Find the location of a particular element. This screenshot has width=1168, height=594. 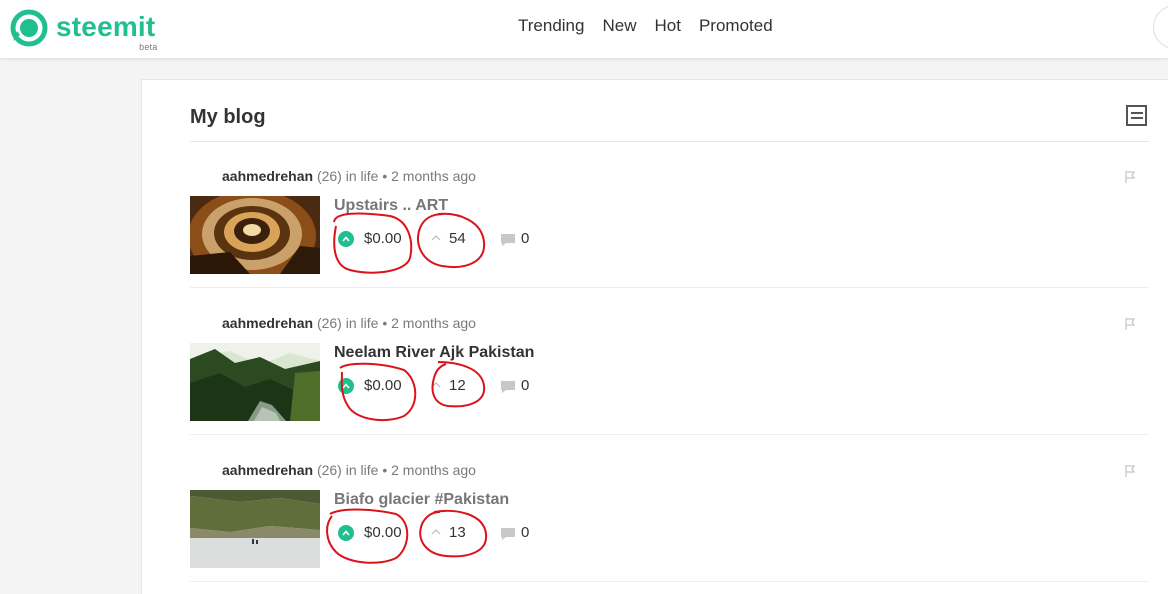

post-voters: 54 is located at coordinates (457, 238).